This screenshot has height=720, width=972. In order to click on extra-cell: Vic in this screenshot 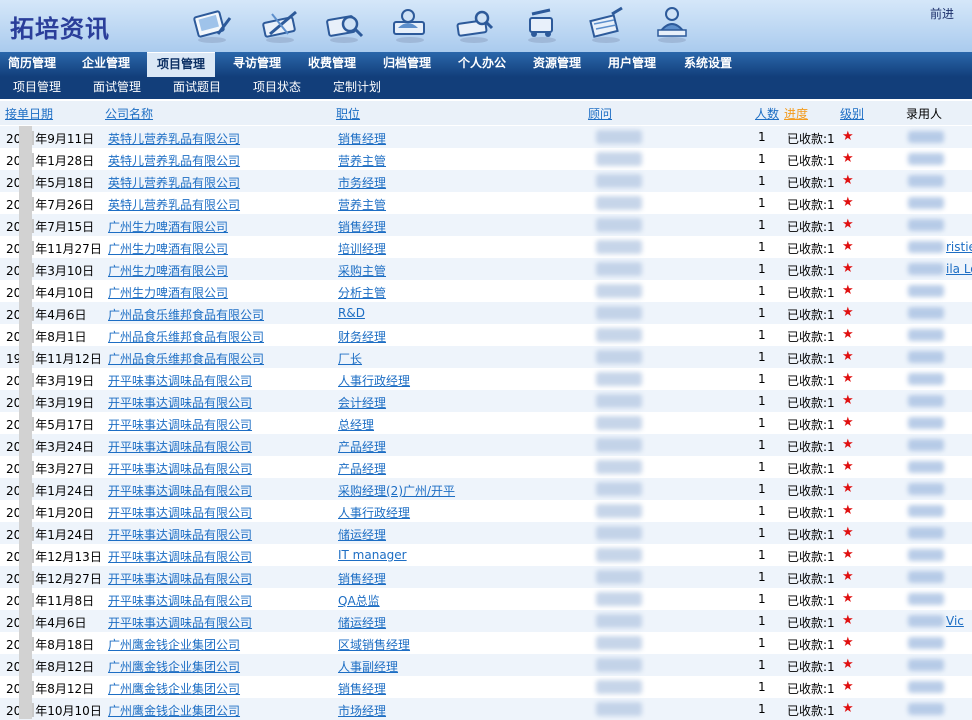, I will do `click(959, 621)`.